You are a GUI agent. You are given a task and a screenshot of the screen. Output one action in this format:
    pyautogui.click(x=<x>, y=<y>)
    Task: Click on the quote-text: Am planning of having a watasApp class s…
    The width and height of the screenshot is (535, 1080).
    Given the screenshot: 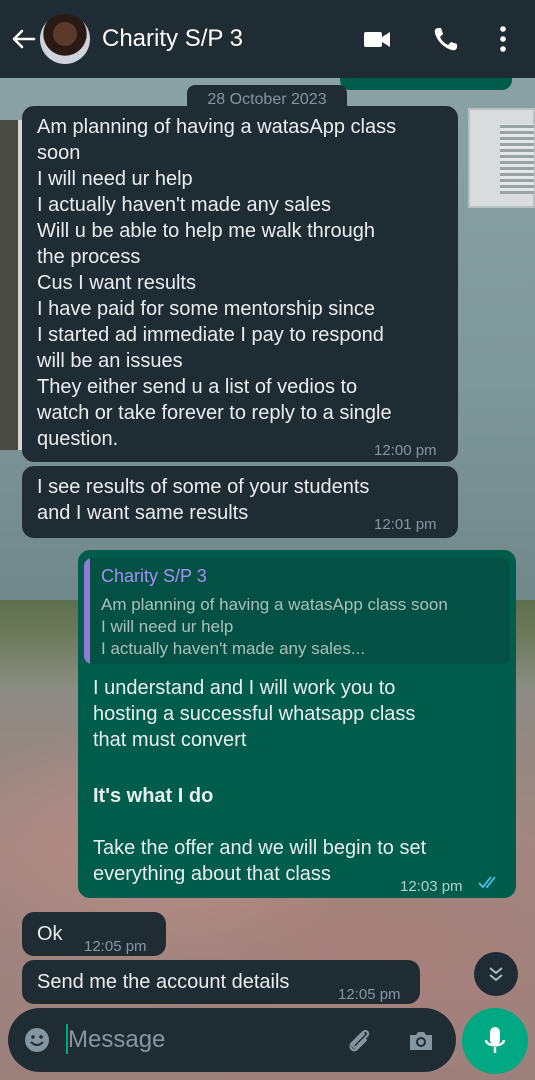 What is the action you would take?
    pyautogui.click(x=274, y=626)
    